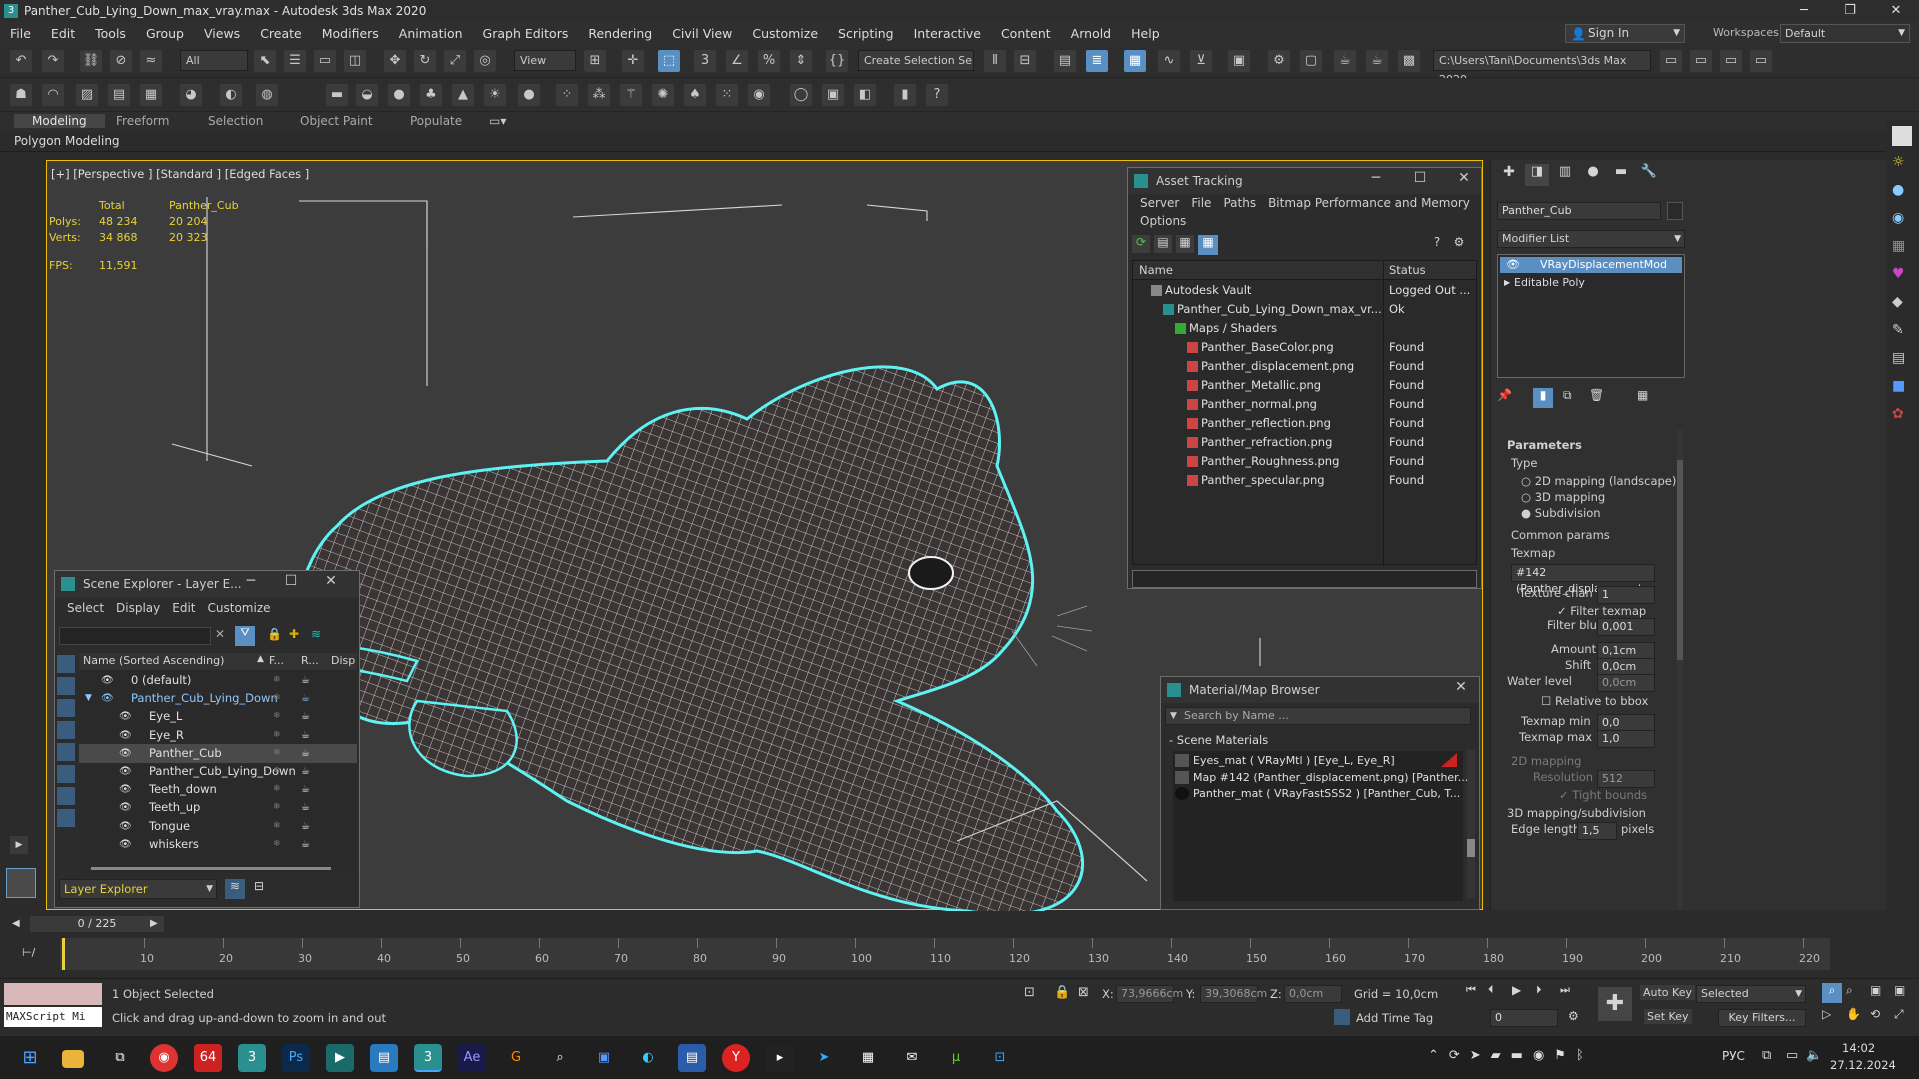  Describe the element at coordinates (599, 95) in the screenshot. I see `particle-icon: ⁂` at that location.